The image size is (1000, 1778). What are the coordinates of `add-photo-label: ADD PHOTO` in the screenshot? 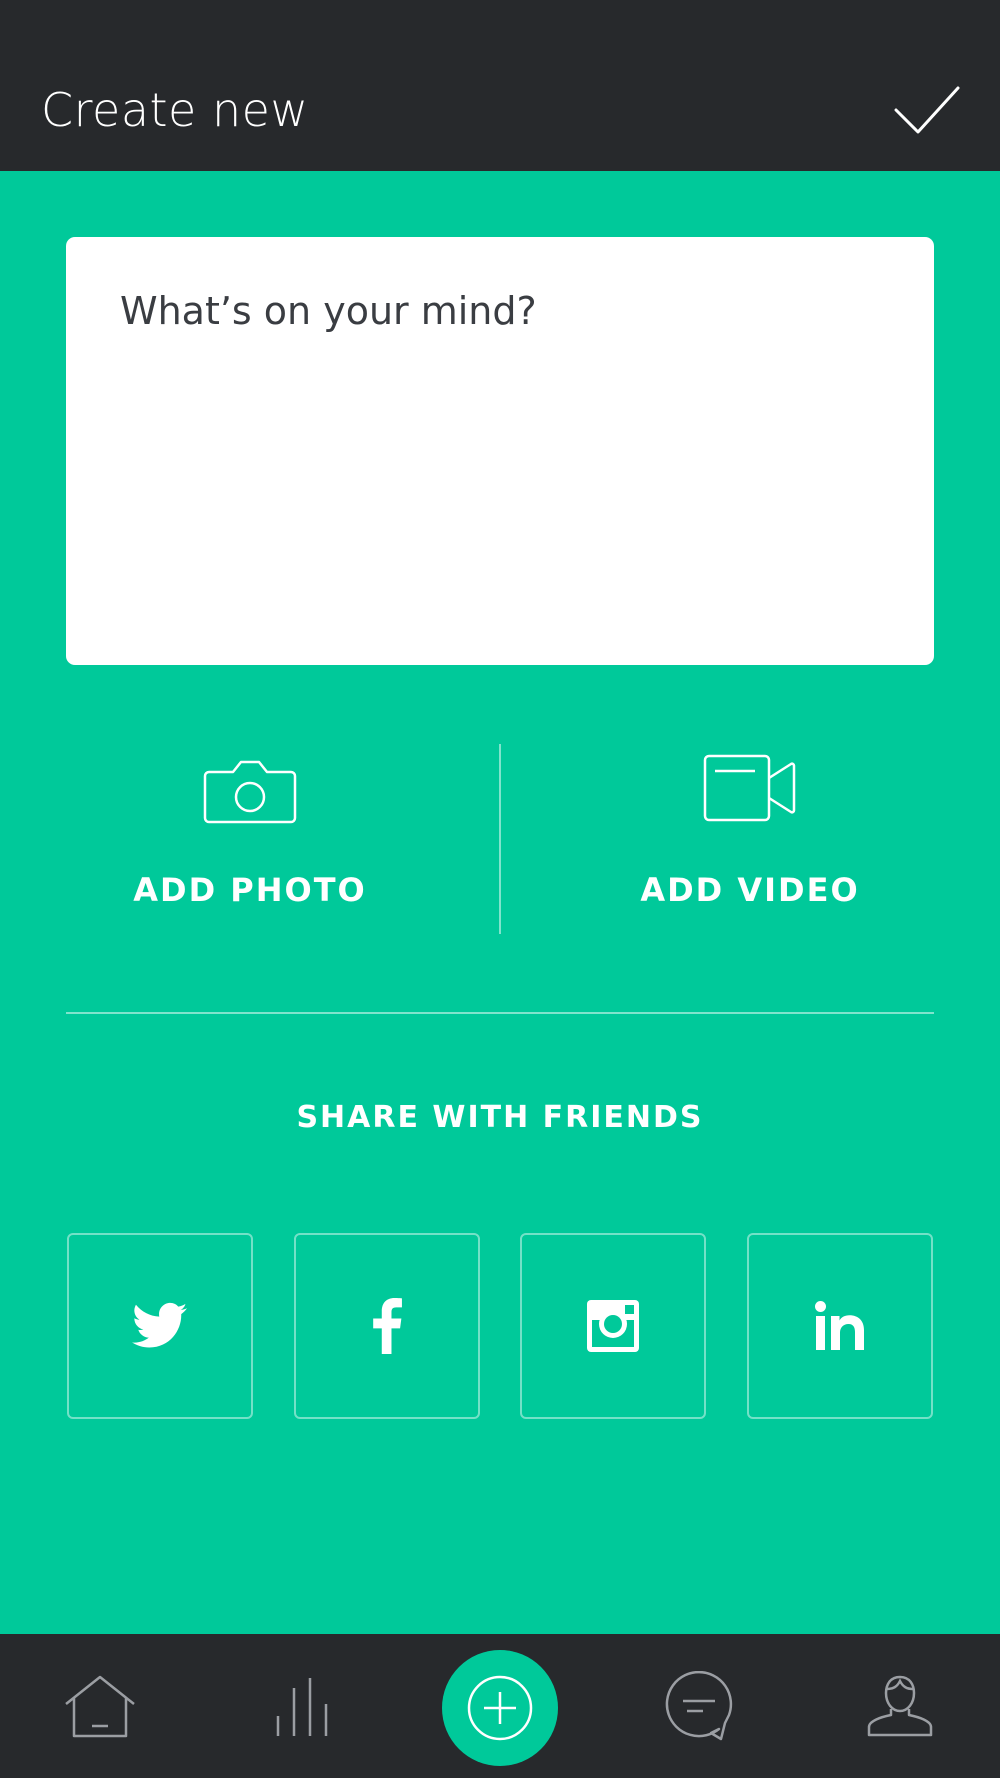 It's located at (250, 890).